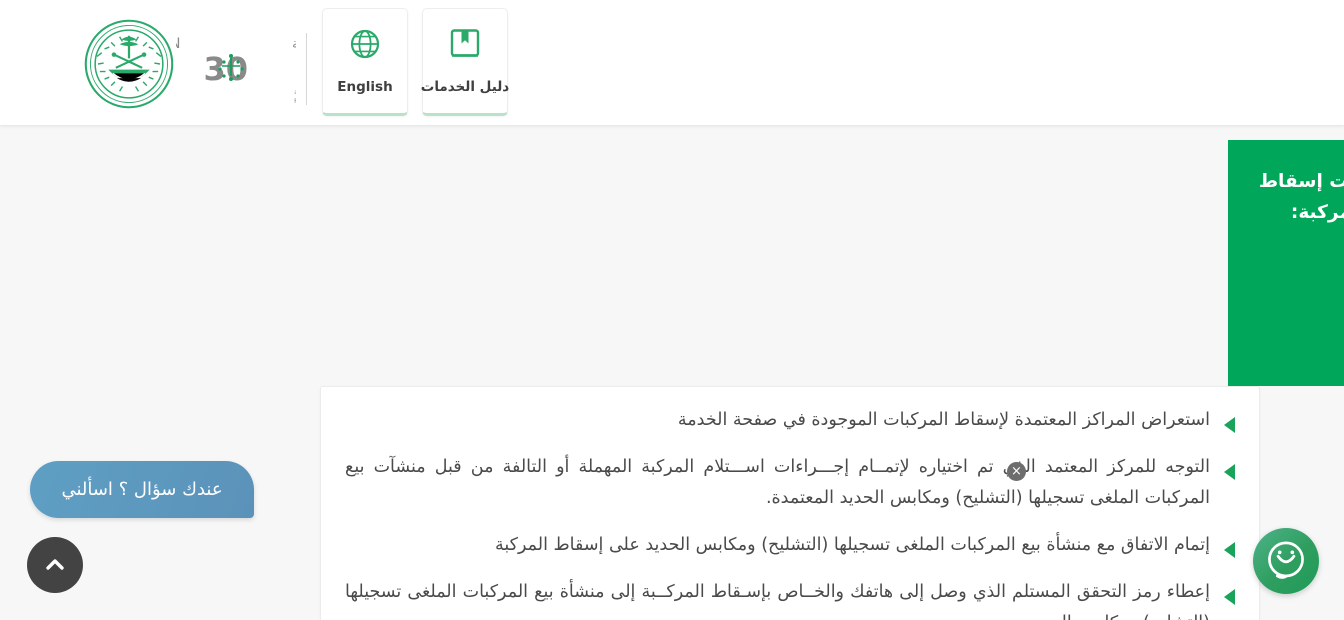 The image size is (1344, 620). I want to click on vision-sub-en: KINGDOM OF SAUDI ARABIA, so click(295, 101).